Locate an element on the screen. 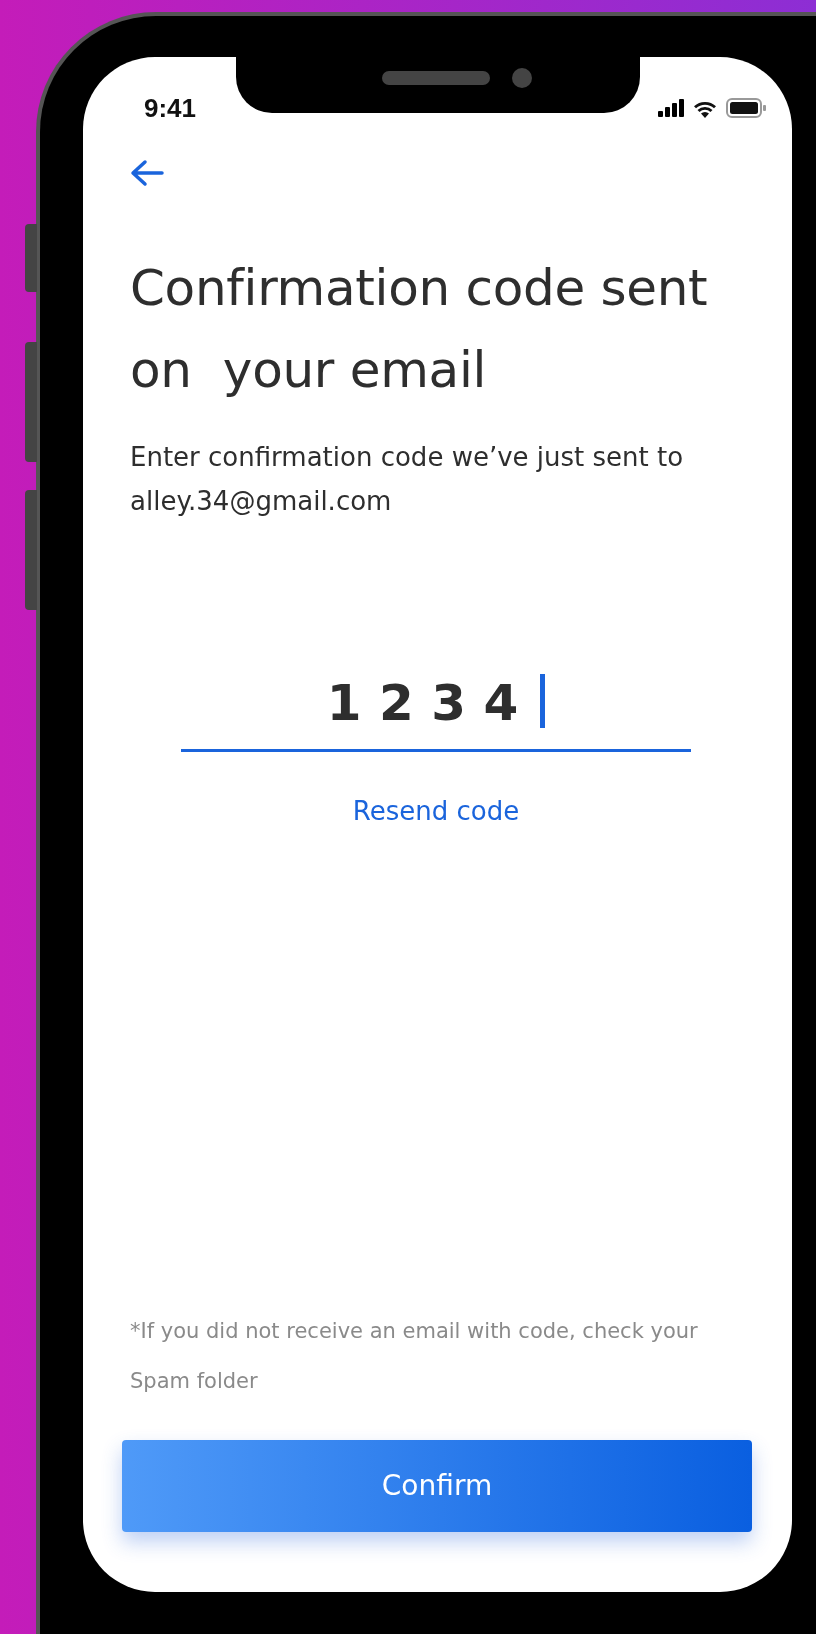 The image size is (816, 1634). battery-icon is located at coordinates (746, 108).